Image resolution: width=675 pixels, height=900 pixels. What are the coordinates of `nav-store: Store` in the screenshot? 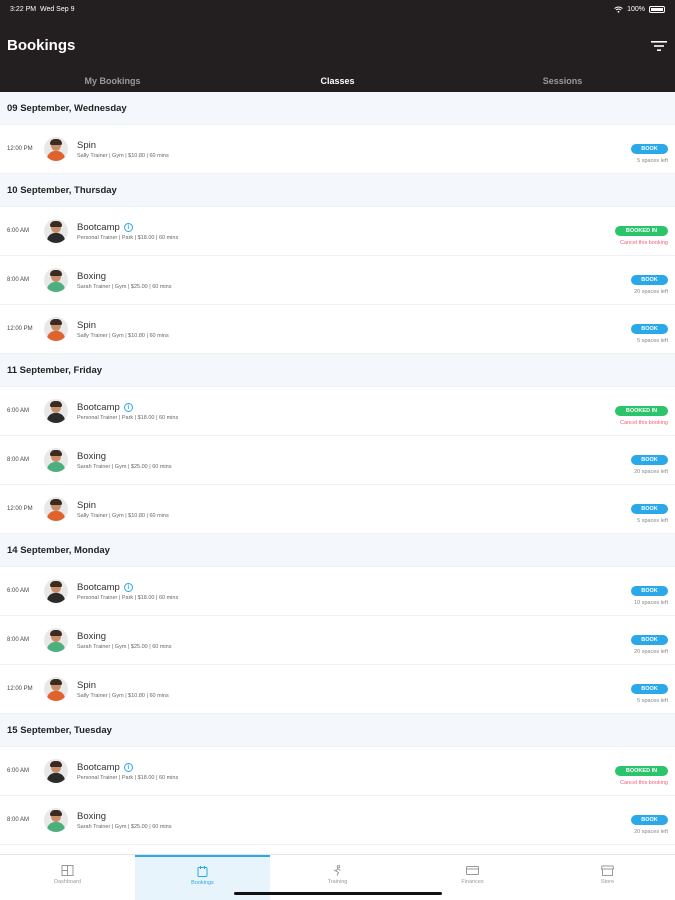 It's located at (607, 877).